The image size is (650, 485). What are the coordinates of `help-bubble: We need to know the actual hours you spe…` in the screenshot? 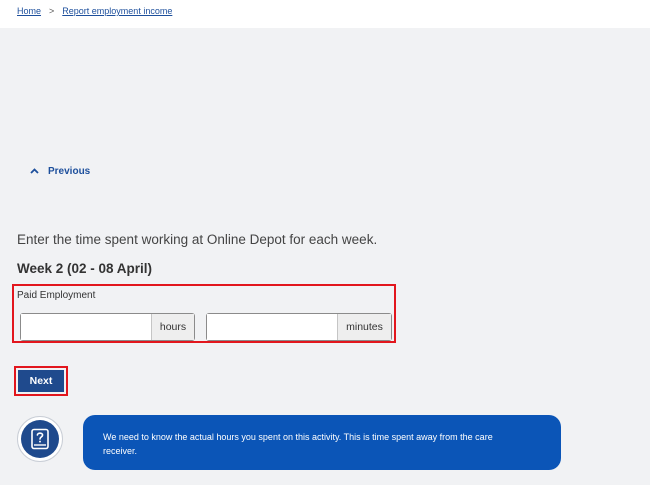 It's located at (322, 442).